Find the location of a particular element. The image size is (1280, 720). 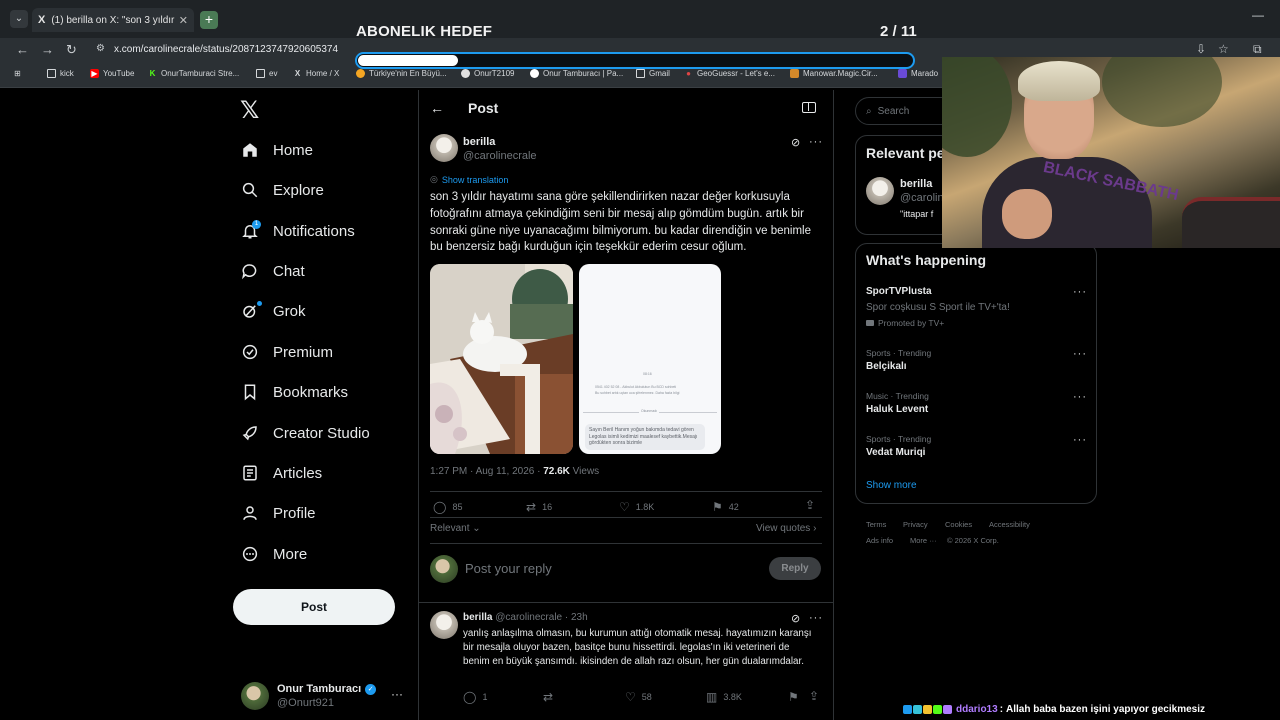

minimize-window-icon: — is located at coordinates (1258, 15).